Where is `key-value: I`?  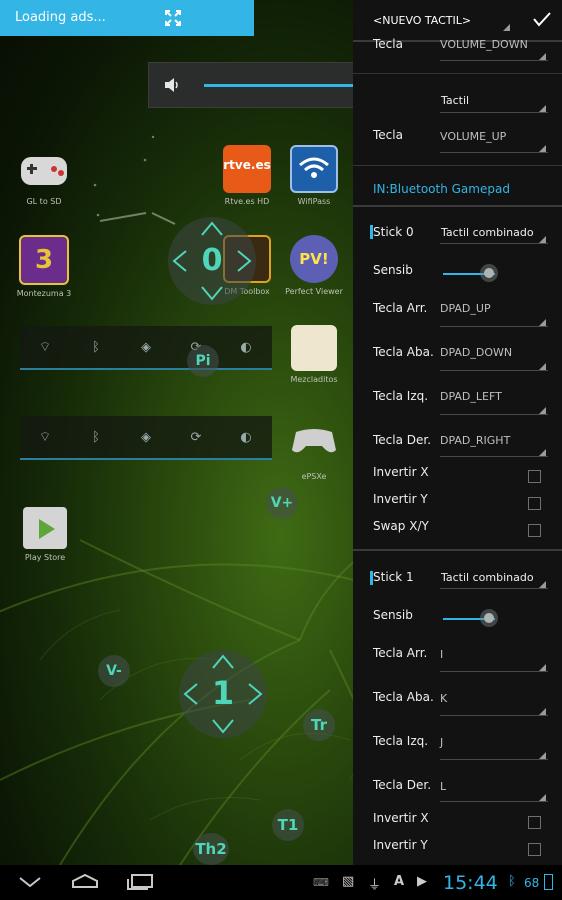 key-value: I is located at coordinates (441, 654).